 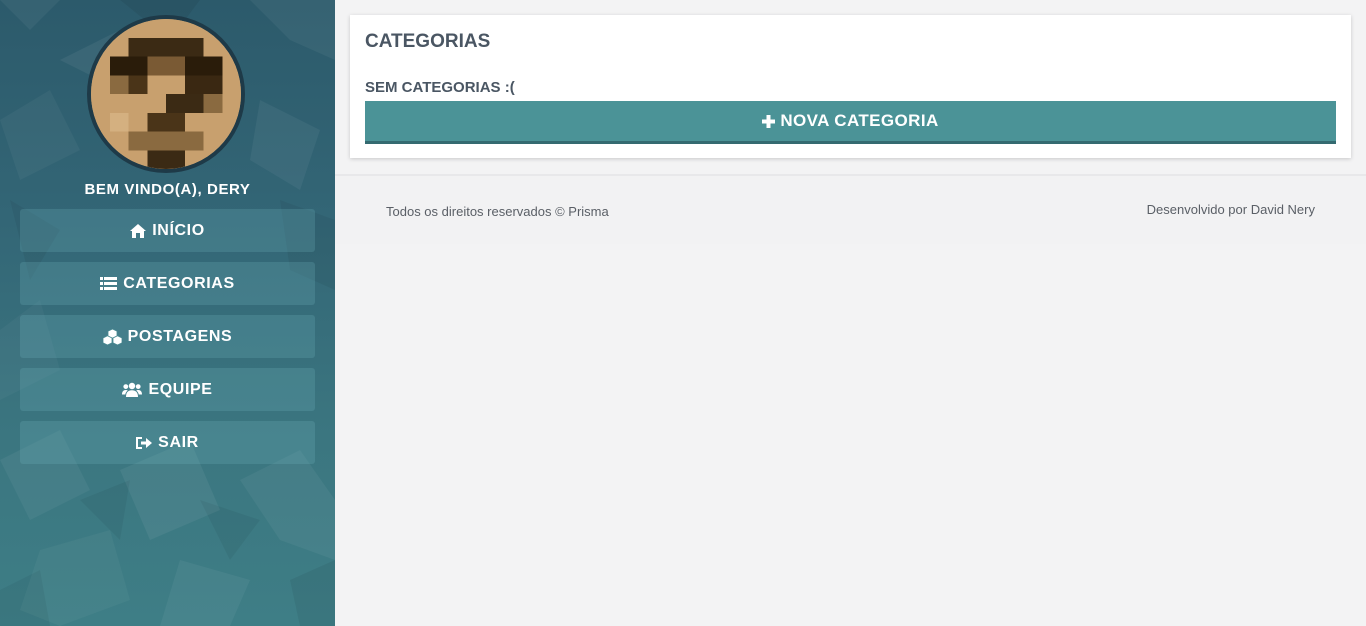 What do you see at coordinates (497, 211) in the screenshot?
I see `copyright-text: Todos os direitos reservados © Prisma` at bounding box center [497, 211].